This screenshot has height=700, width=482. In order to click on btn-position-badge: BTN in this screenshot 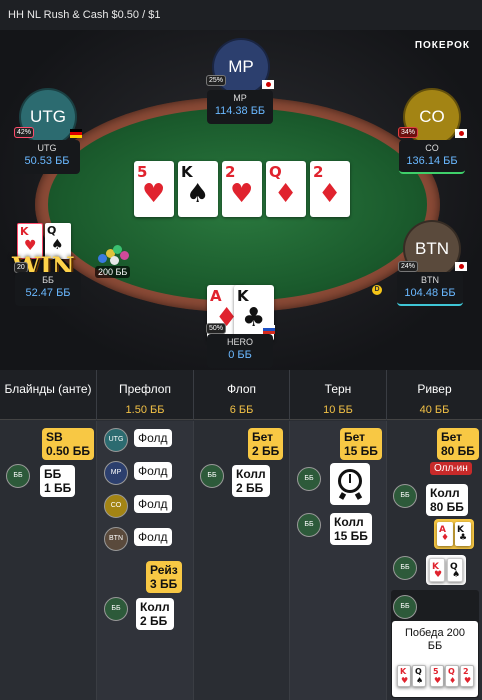, I will do `click(116, 539)`.